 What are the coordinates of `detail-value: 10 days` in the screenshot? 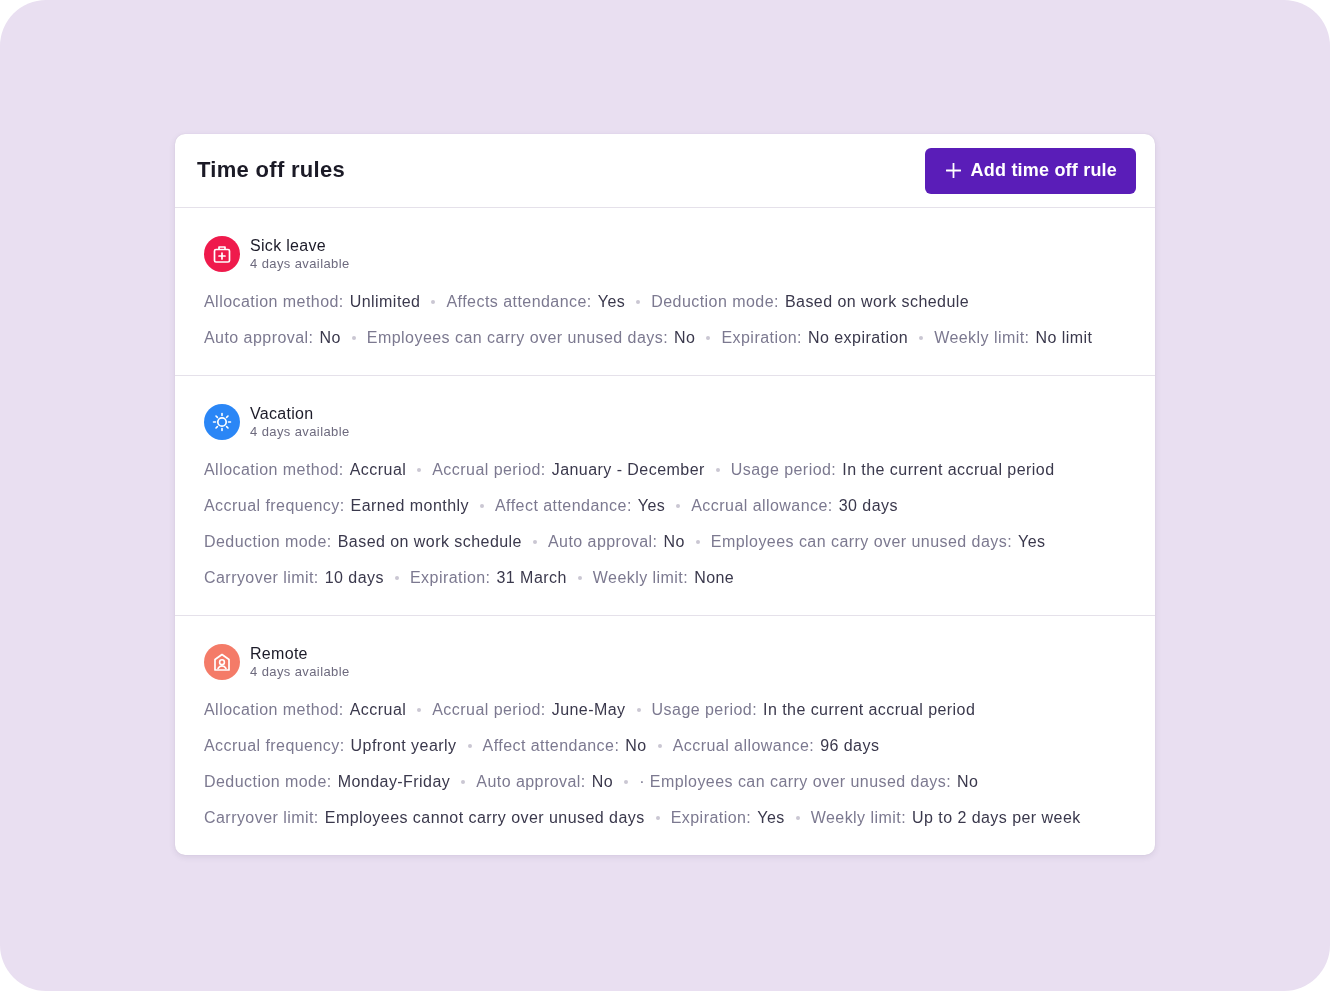 It's located at (354, 578).